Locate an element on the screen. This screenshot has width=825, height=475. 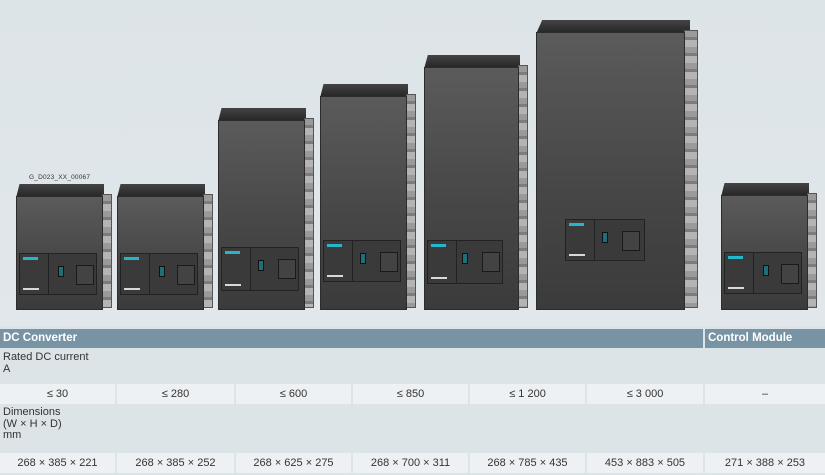
rated-current-label-line1: Rated DC current is located at coordinates (46, 357).